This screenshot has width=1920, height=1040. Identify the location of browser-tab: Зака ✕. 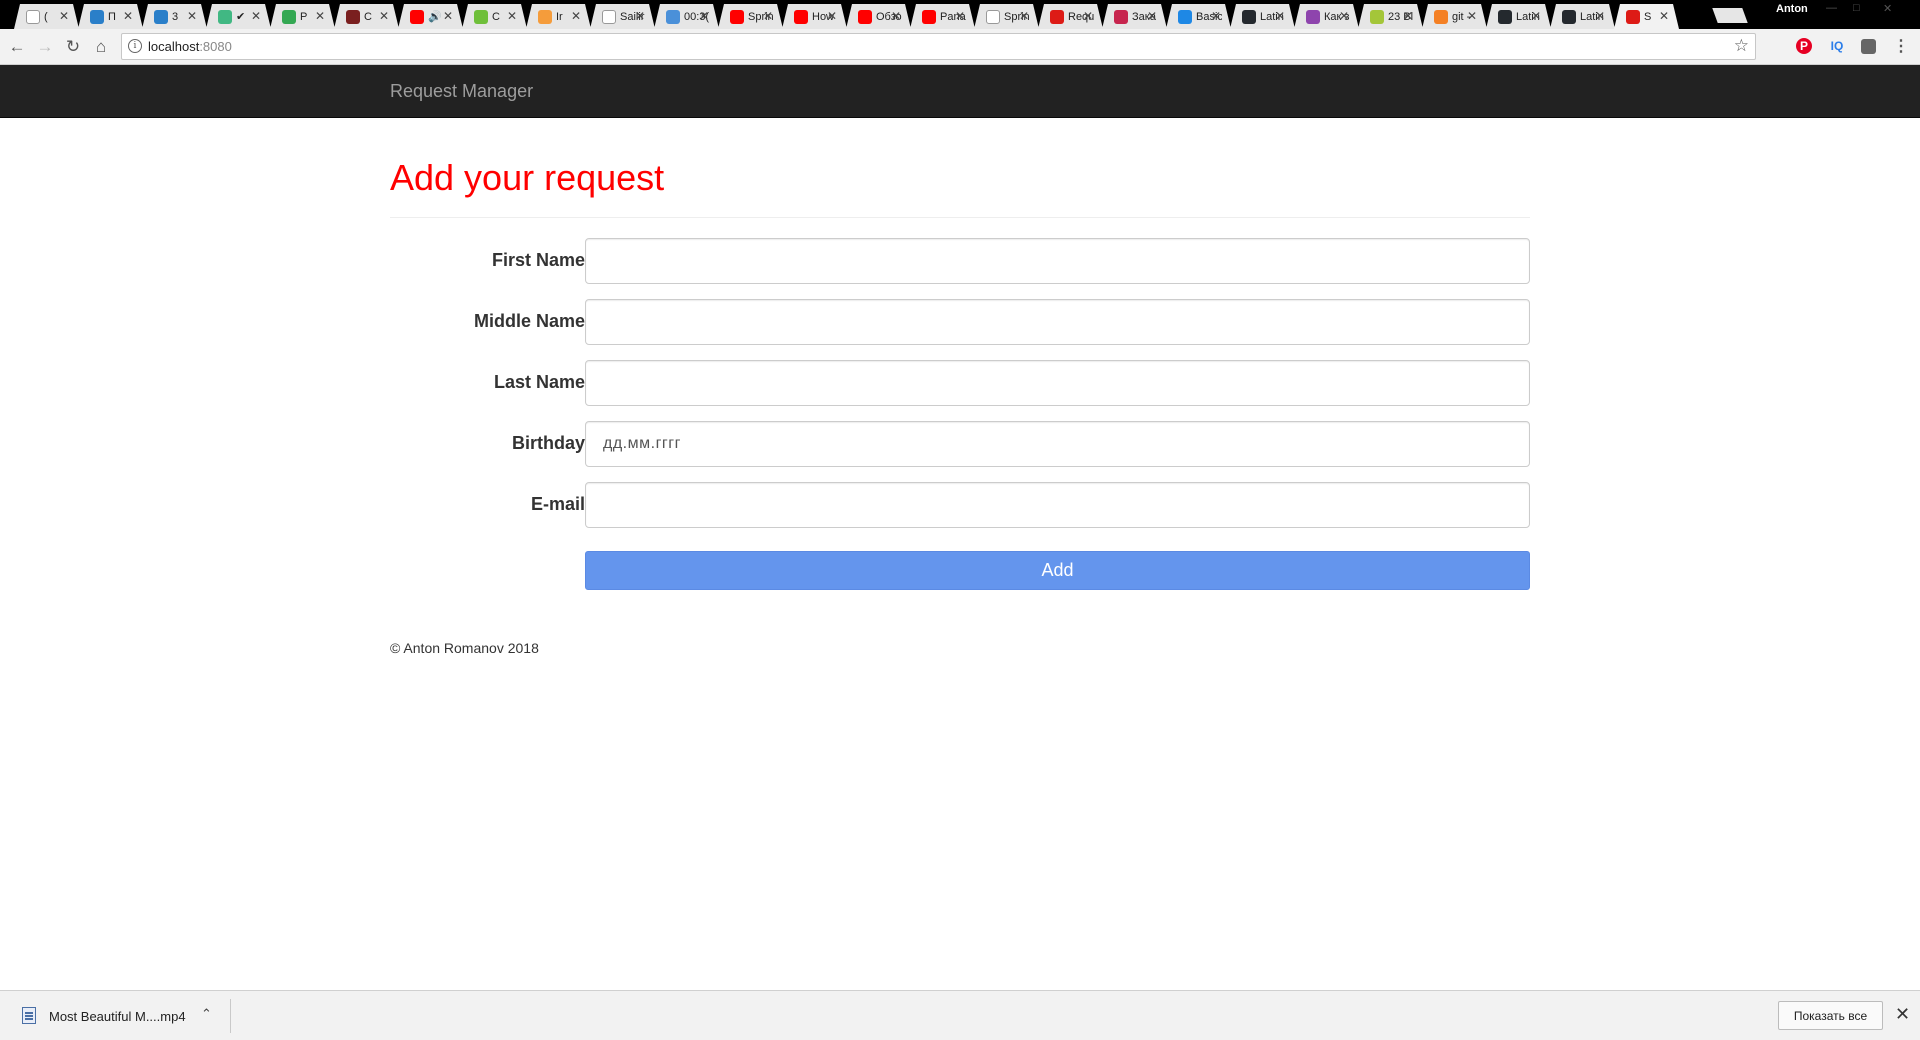
(1134, 16).